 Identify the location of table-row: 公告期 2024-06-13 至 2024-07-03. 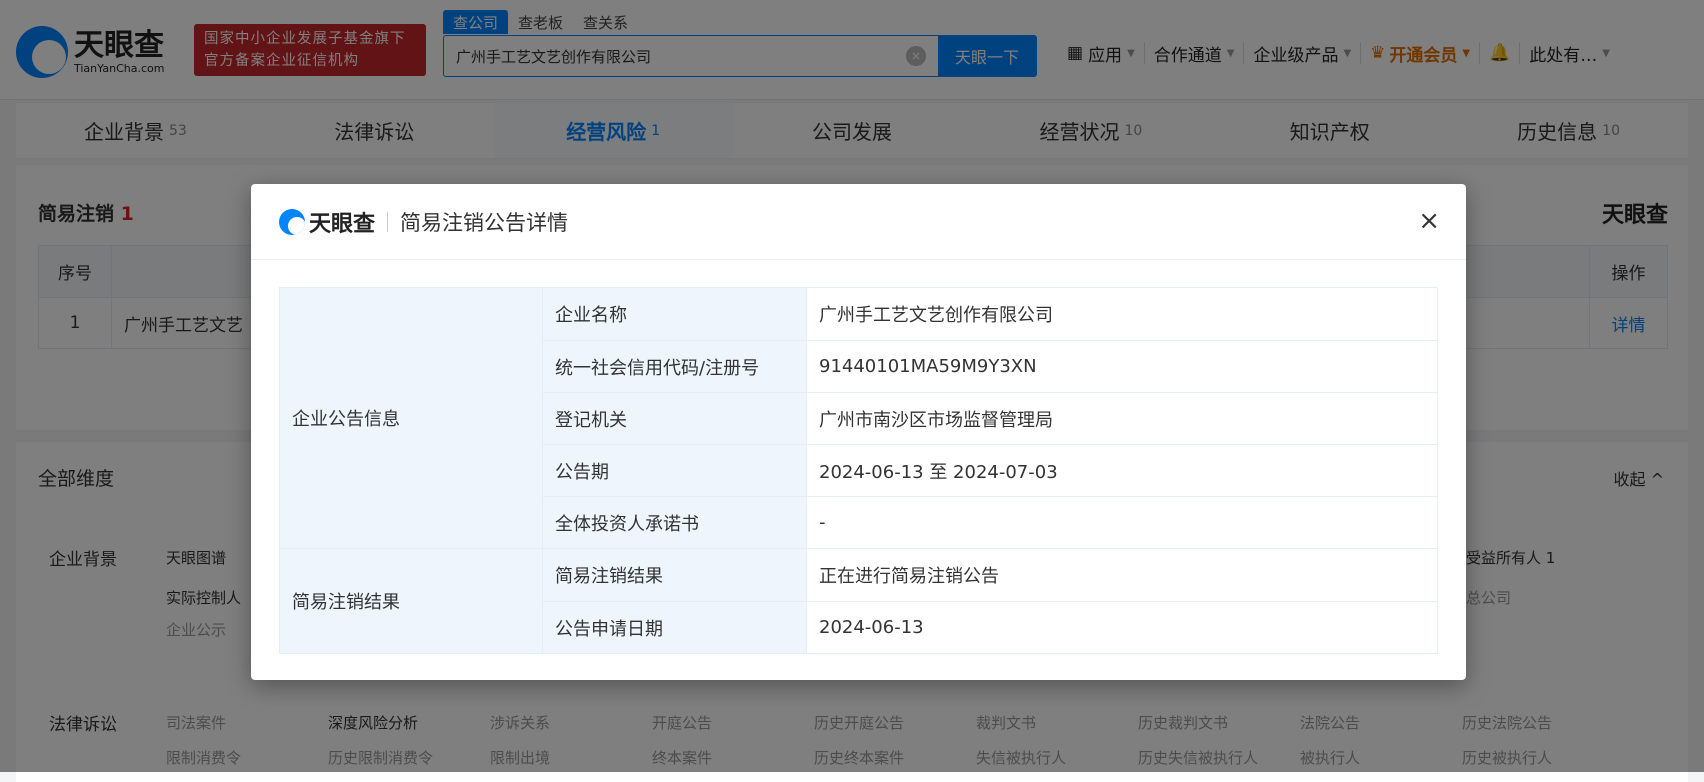
(990, 470).